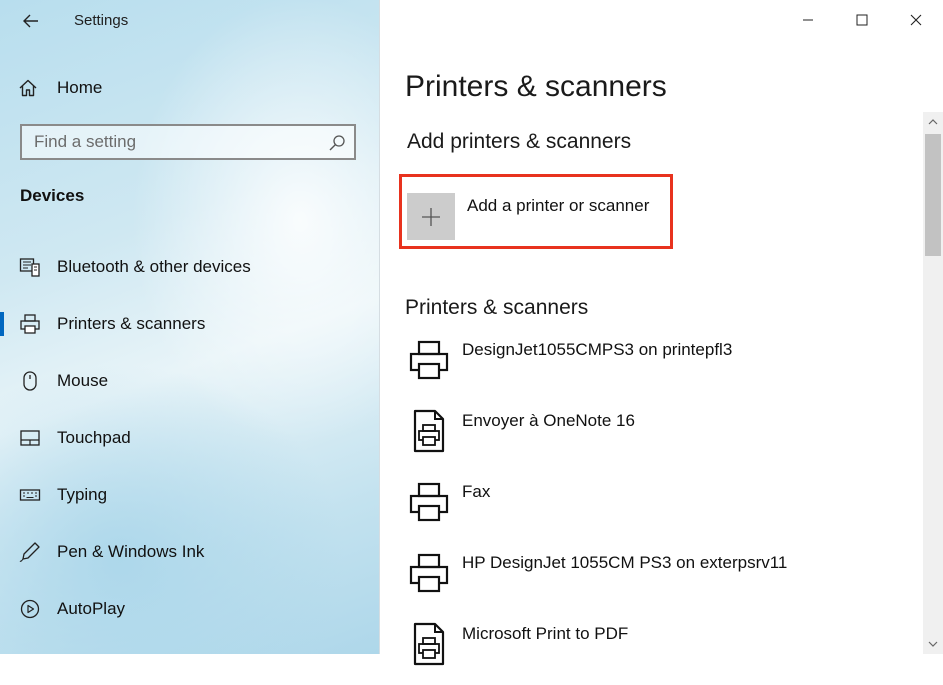 This screenshot has width=943, height=685. What do you see at coordinates (536, 86) in the screenshot?
I see `page-title: Printers & scanners` at bounding box center [536, 86].